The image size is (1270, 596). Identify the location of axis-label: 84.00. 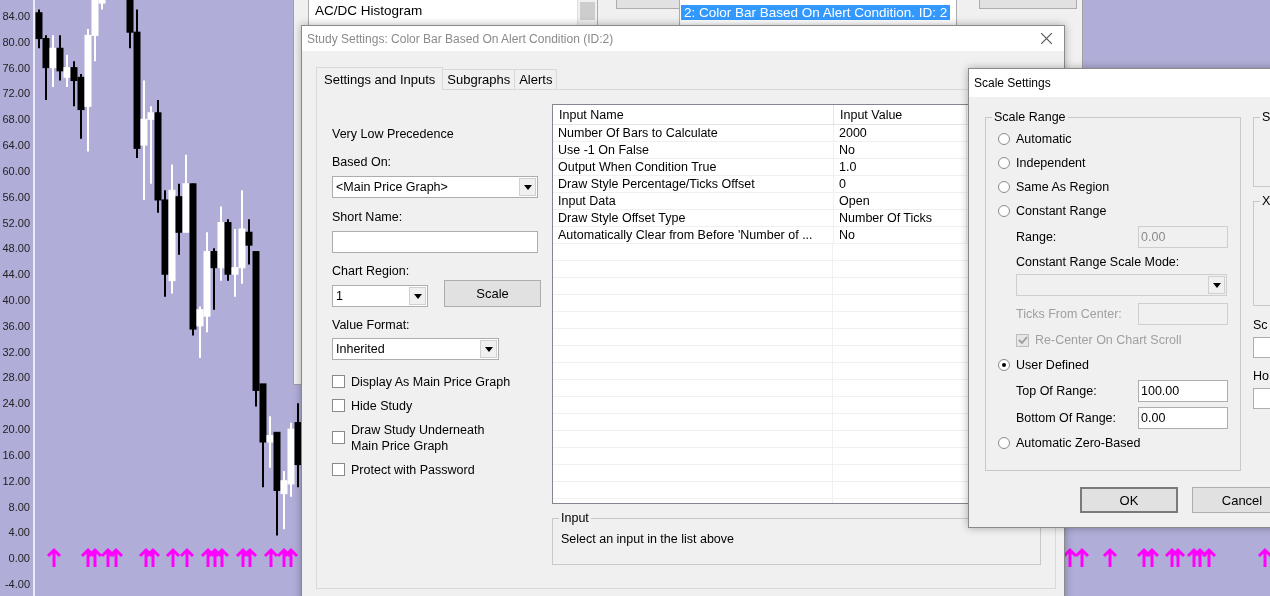
(16, 16).